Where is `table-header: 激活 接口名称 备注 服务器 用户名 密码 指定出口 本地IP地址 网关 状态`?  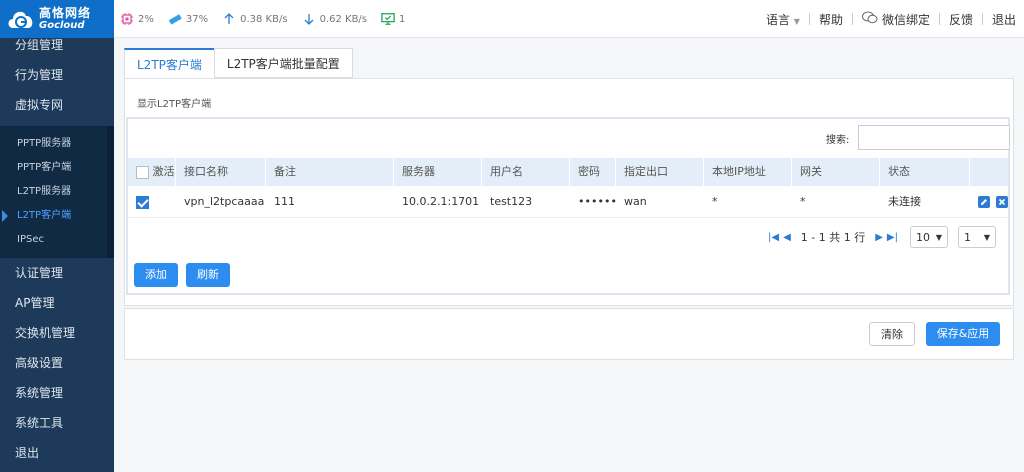 table-header: 激活 接口名称 备注 服务器 用户名 密码 指定出口 本地IP地址 网关 状态 is located at coordinates (568, 172).